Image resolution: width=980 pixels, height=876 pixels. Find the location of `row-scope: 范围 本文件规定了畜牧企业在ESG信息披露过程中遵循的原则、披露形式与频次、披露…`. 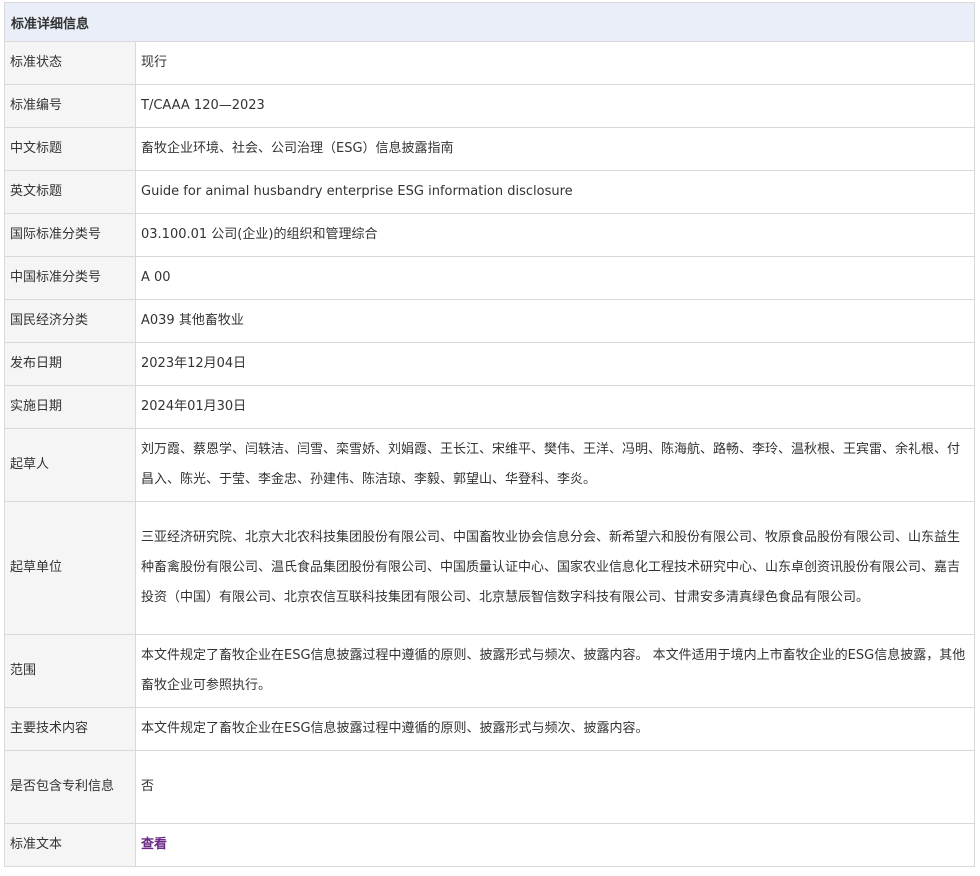

row-scope: 范围 本文件规定了畜牧企业在ESG信息披露过程中遵循的原则、披露形式与频次、披露… is located at coordinates (490, 671).